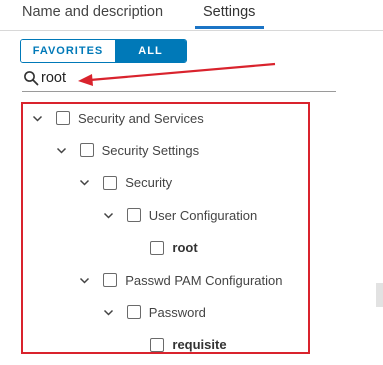  I want to click on tree-node-label: Security and Services, so click(141, 118).